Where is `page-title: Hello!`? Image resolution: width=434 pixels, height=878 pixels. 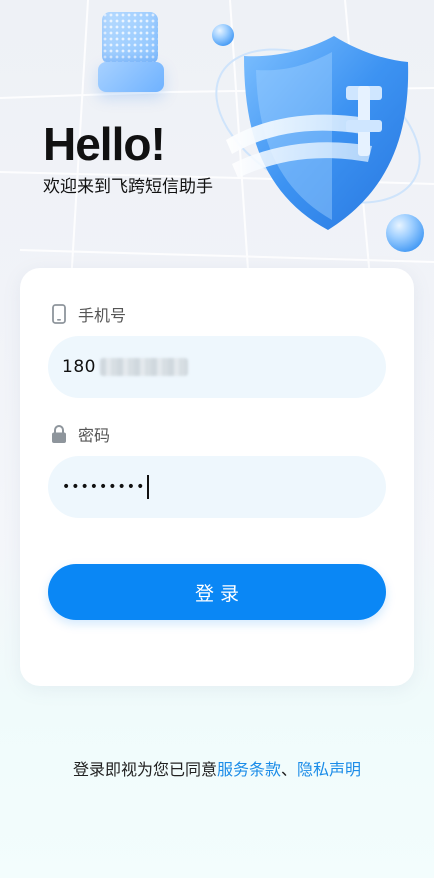 page-title: Hello! is located at coordinates (104, 144).